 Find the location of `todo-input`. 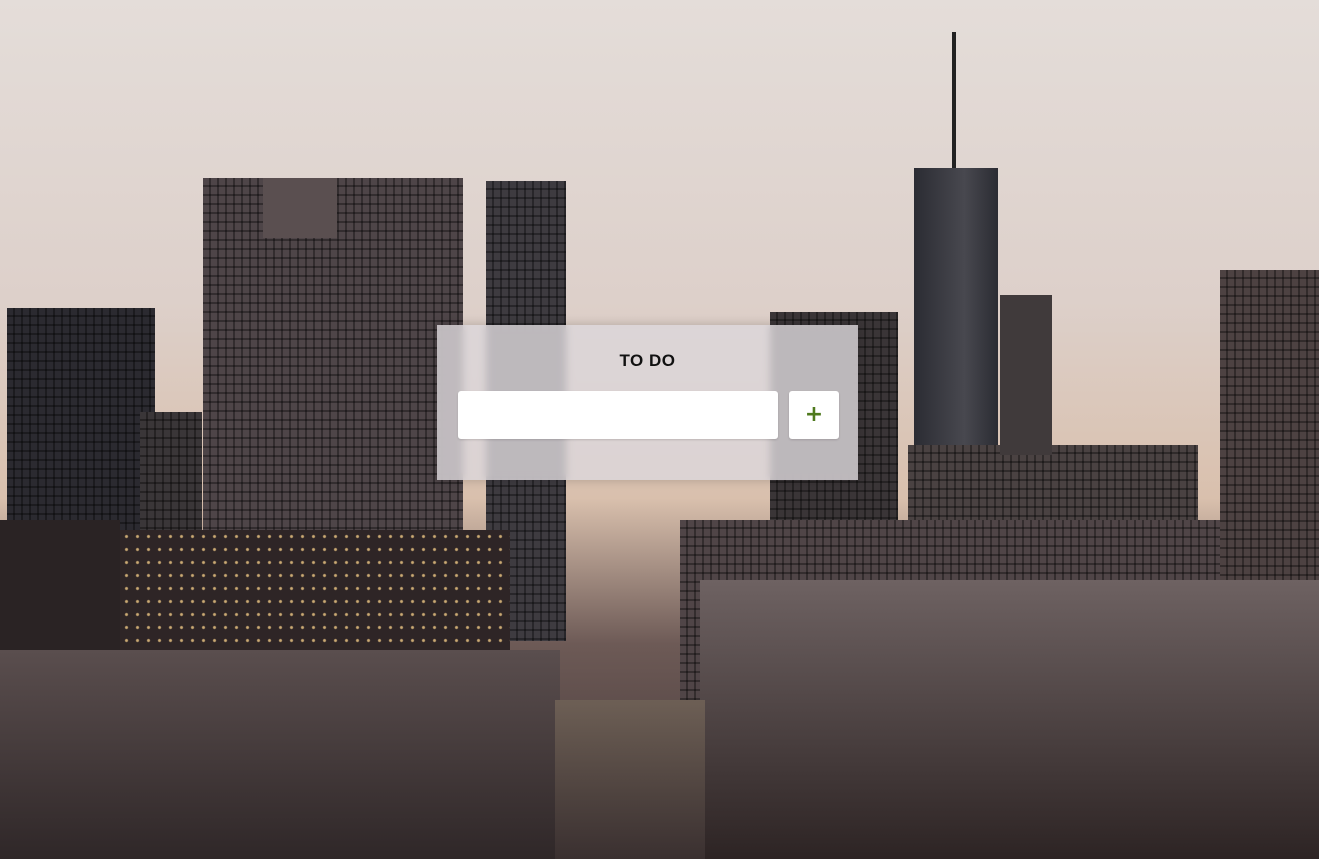

todo-input is located at coordinates (618, 415).